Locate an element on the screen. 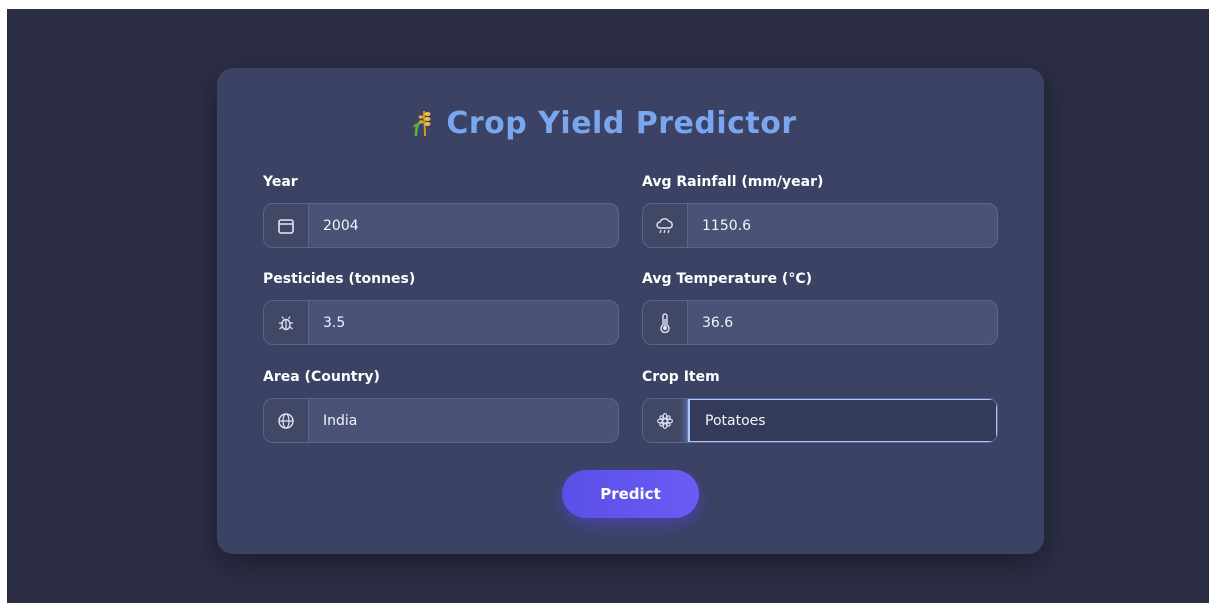 The image size is (1209, 603). temperature-input is located at coordinates (842, 322).